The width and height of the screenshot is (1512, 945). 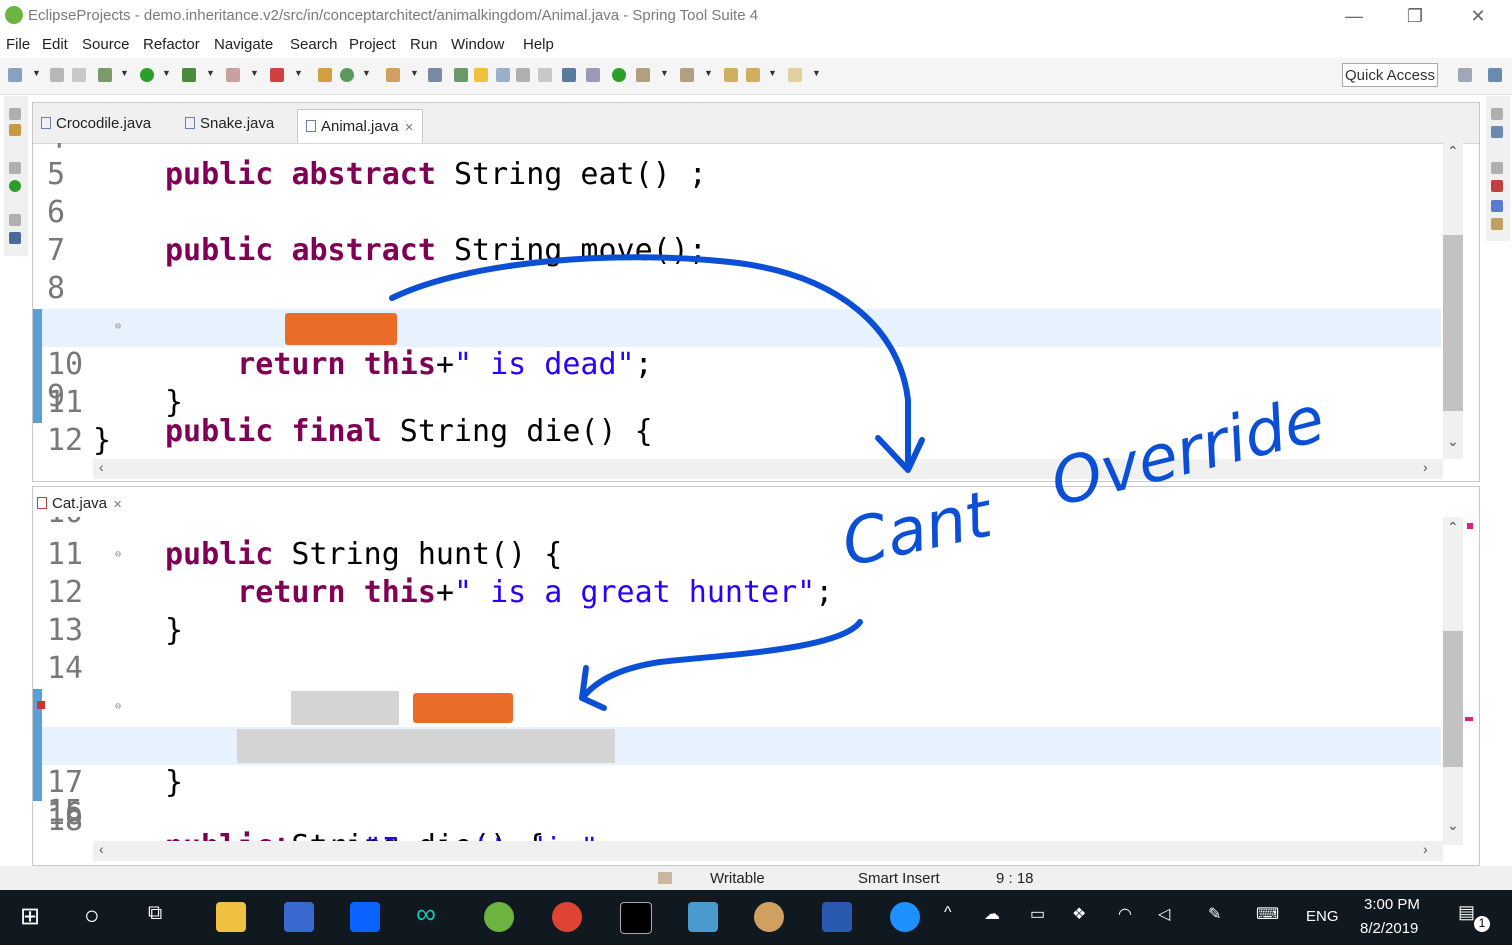 I want to click on run-icon, so click(x=147, y=75).